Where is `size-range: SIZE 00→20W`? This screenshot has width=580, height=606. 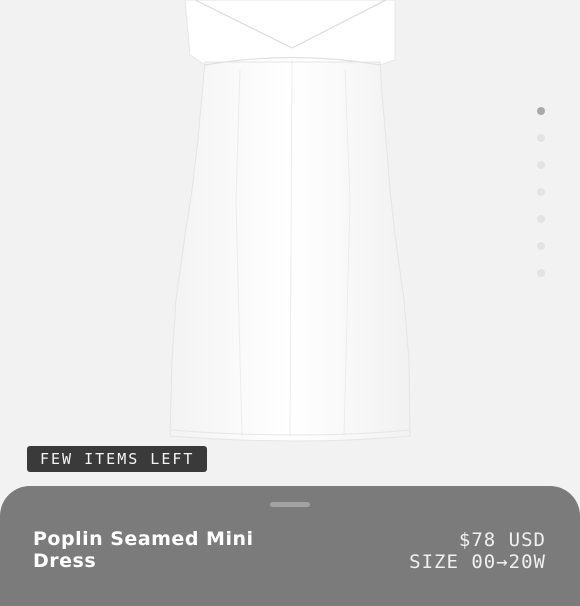 size-range: SIZE 00→20W is located at coordinates (477, 562).